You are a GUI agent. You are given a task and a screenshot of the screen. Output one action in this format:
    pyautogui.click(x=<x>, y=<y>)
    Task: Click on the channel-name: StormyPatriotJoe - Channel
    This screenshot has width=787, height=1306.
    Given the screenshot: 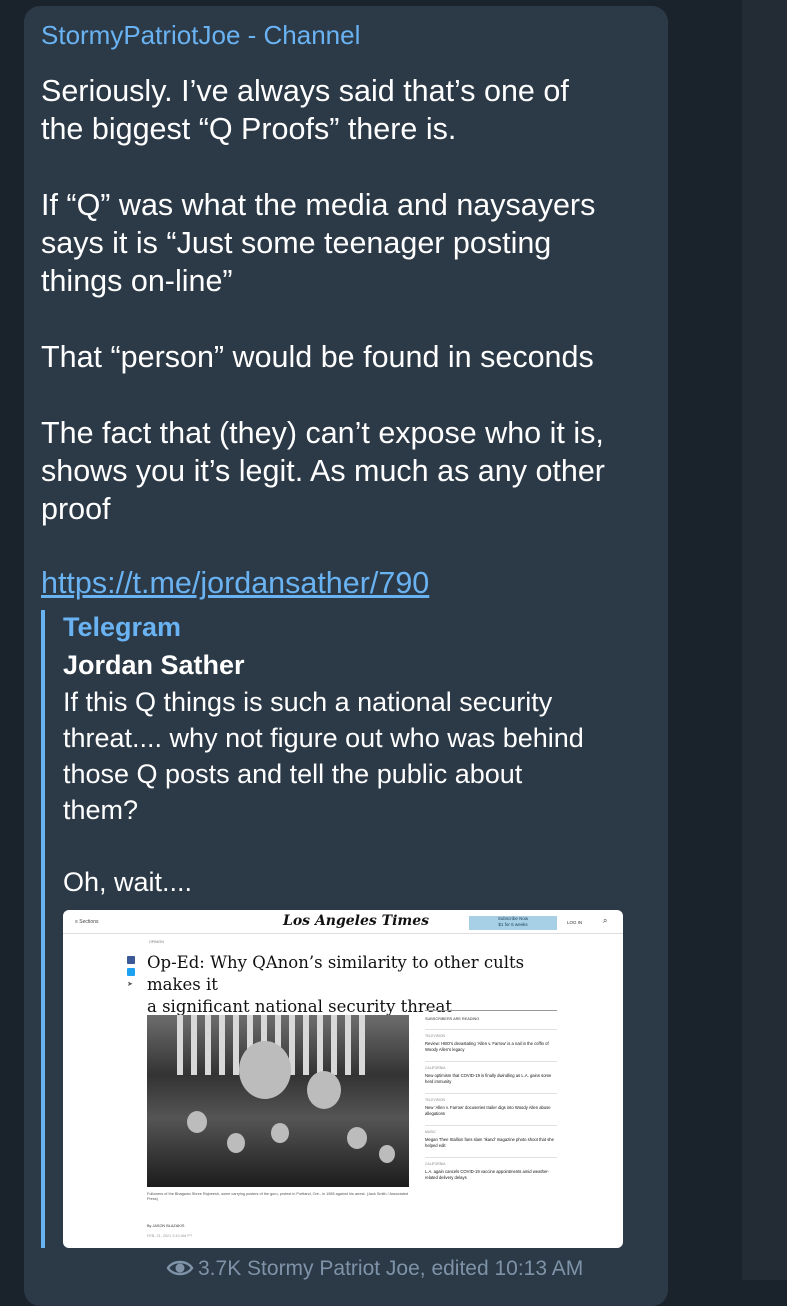 What is the action you would take?
    pyautogui.click(x=345, y=35)
    